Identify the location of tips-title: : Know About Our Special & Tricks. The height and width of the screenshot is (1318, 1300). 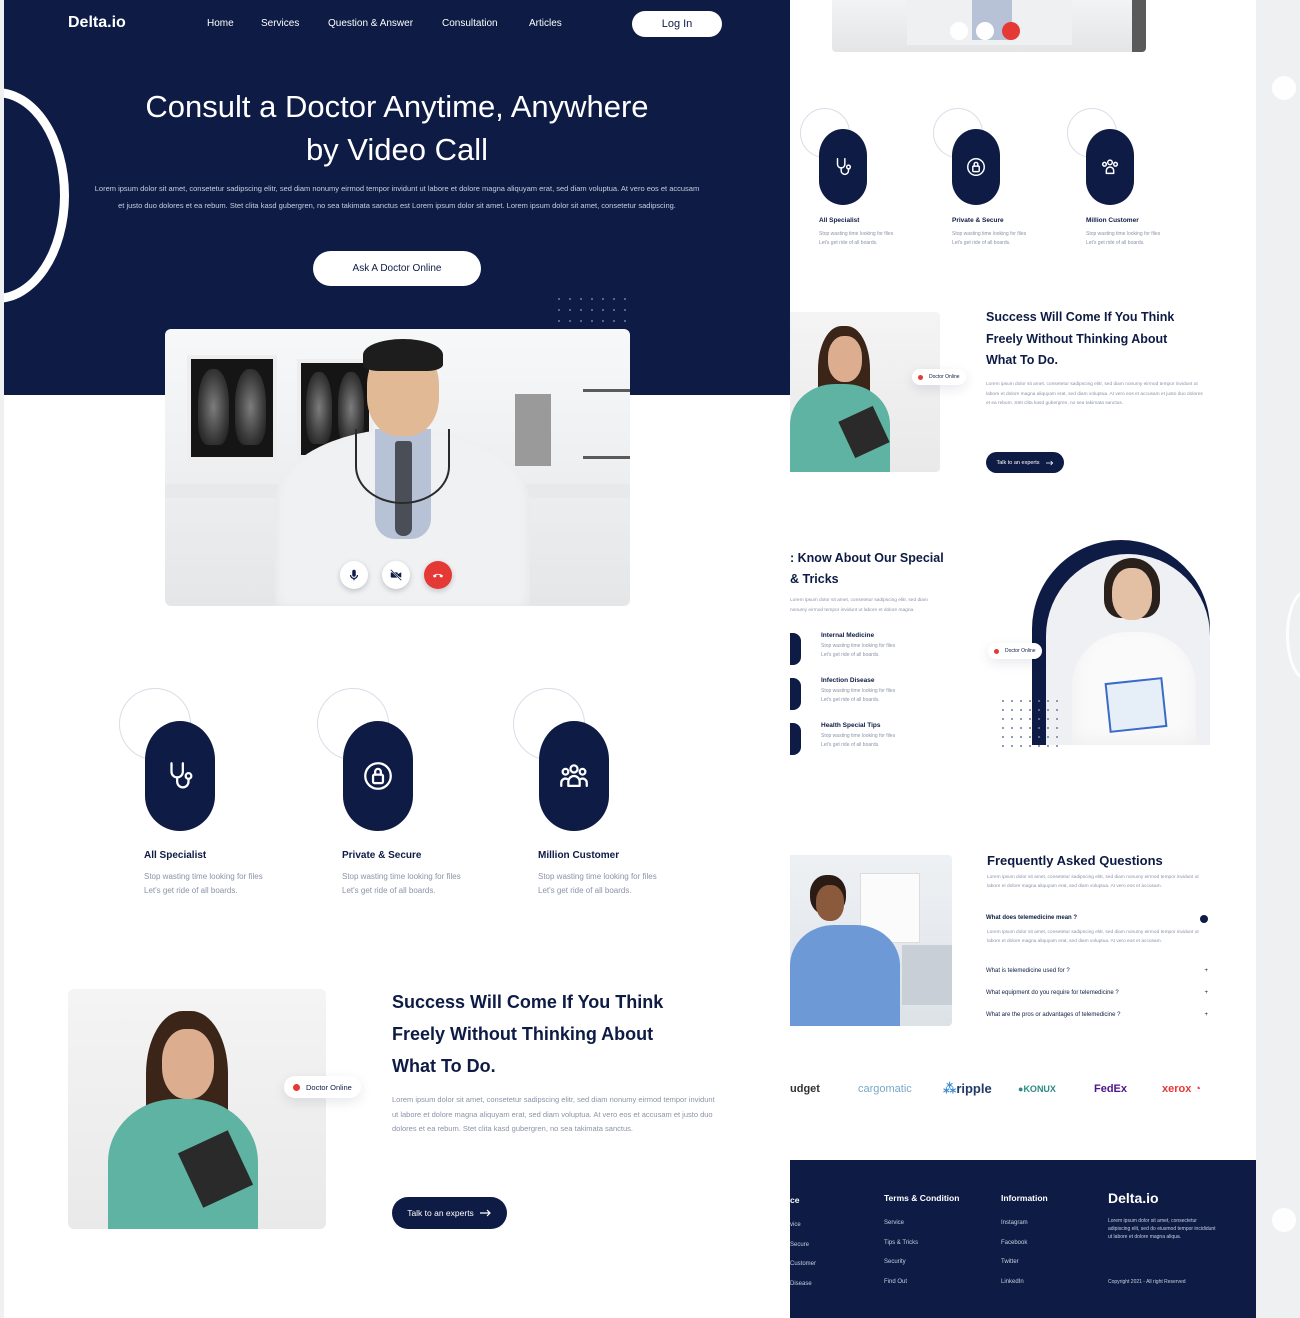
(867, 568).